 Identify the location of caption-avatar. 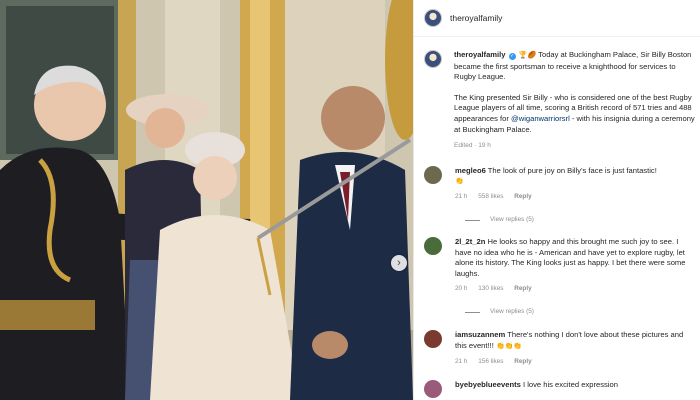
(433, 59).